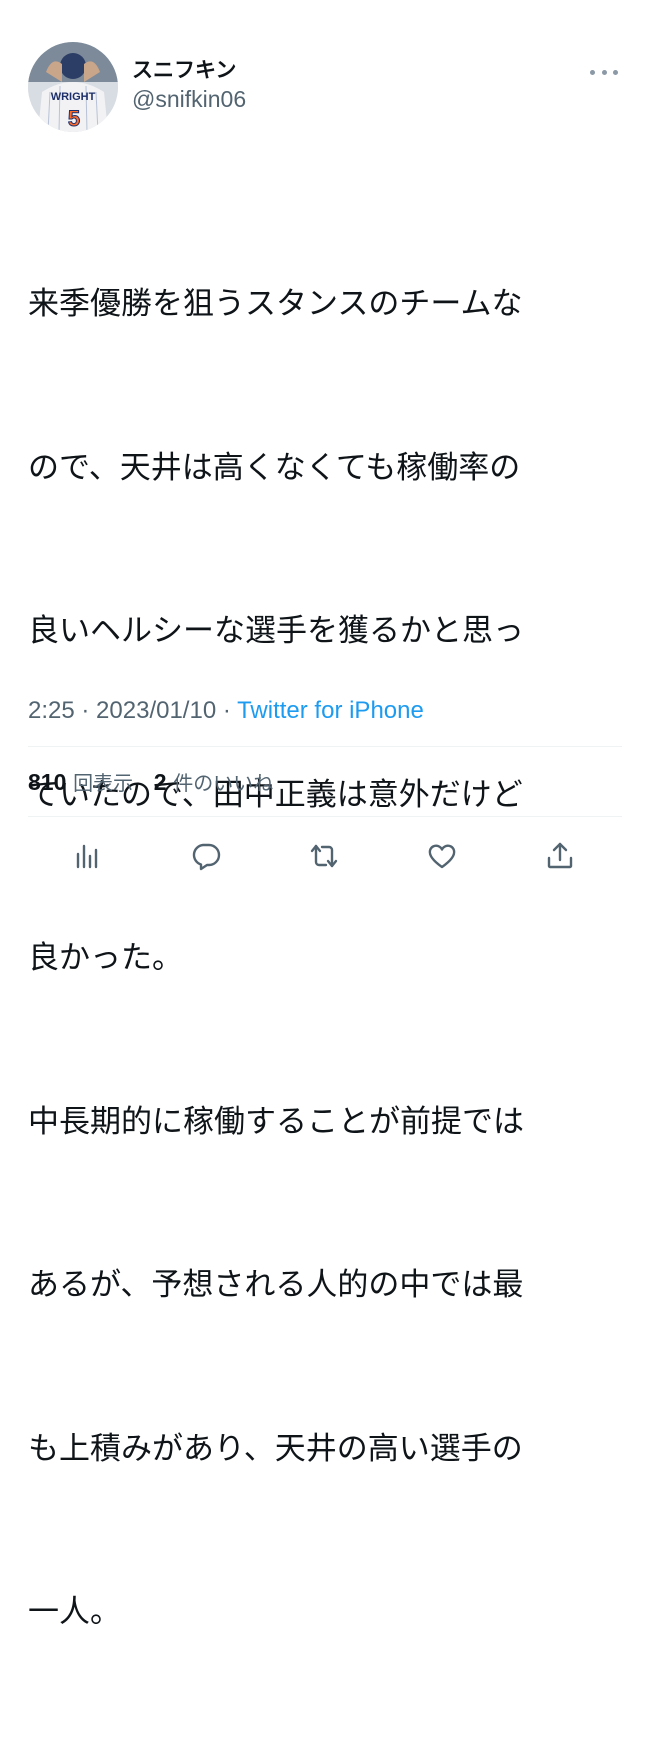  What do you see at coordinates (223, 783) in the screenshot?
I see `likes-label: 件のいいね` at bounding box center [223, 783].